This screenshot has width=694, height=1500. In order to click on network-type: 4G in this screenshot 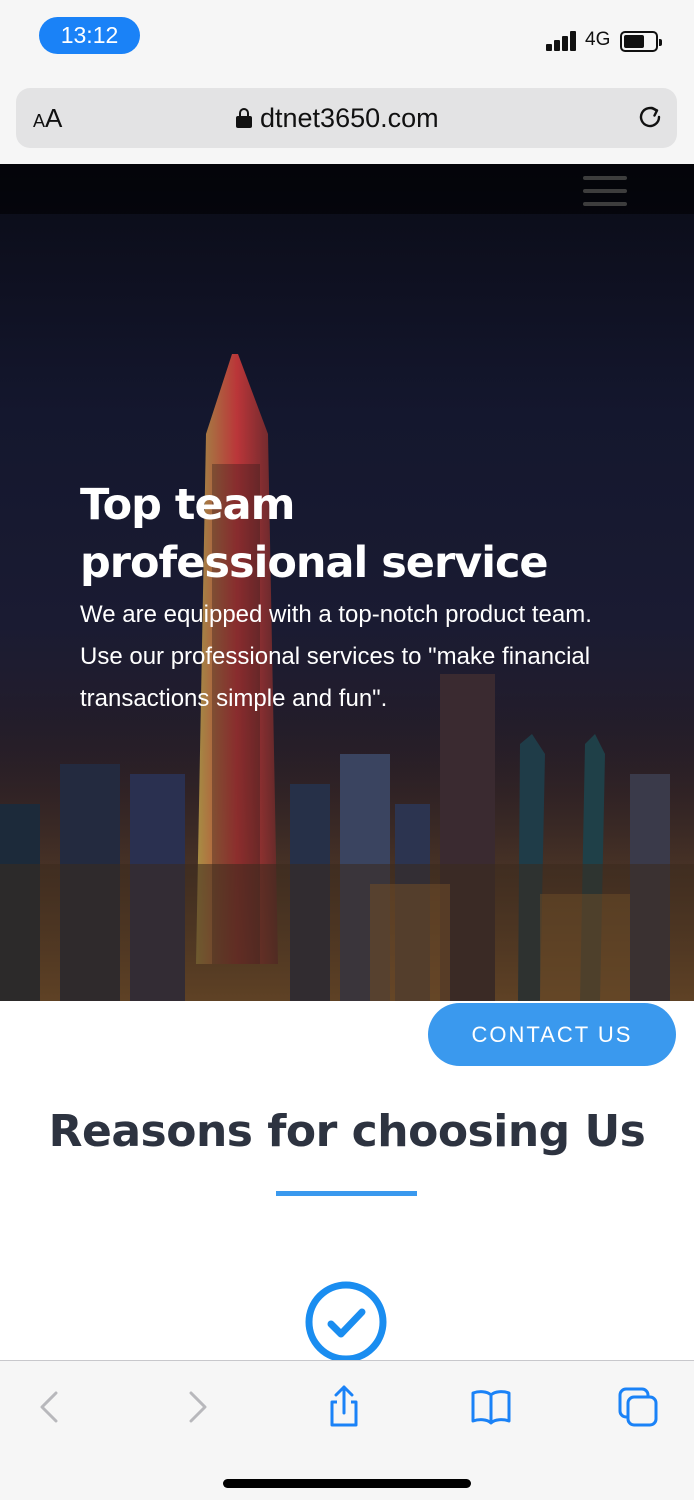, I will do `click(598, 39)`.